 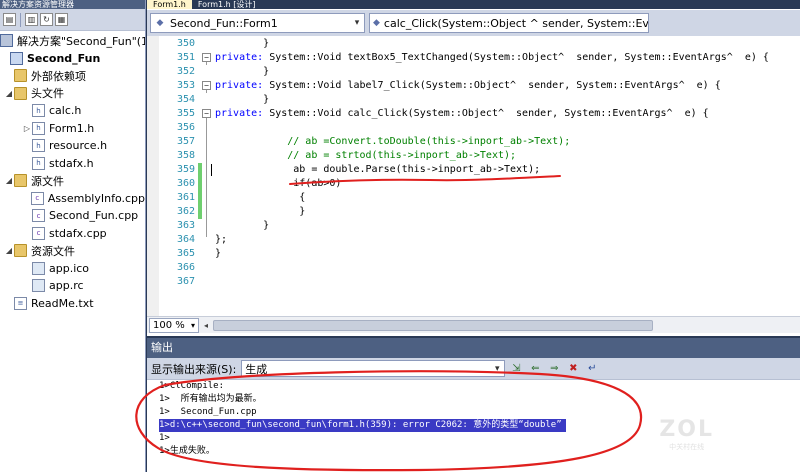 I want to click on class-combo: ◆ Second_Fun::Form1 ▾, so click(x=257, y=23).